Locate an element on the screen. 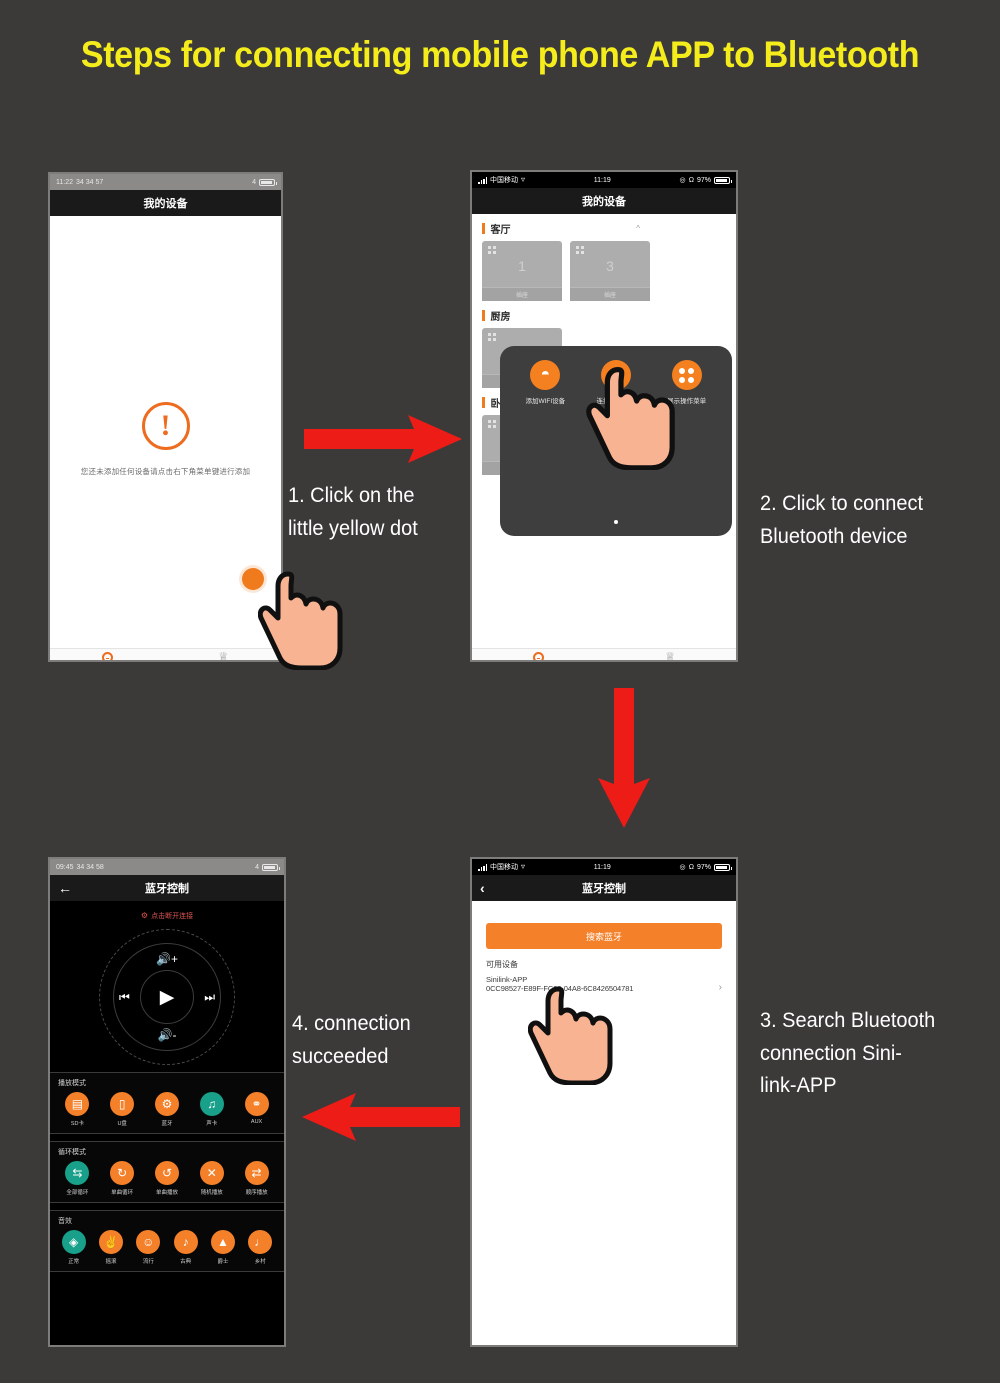 This screenshot has height=1383, width=1000. device-card: 3 插座 is located at coordinates (610, 271).